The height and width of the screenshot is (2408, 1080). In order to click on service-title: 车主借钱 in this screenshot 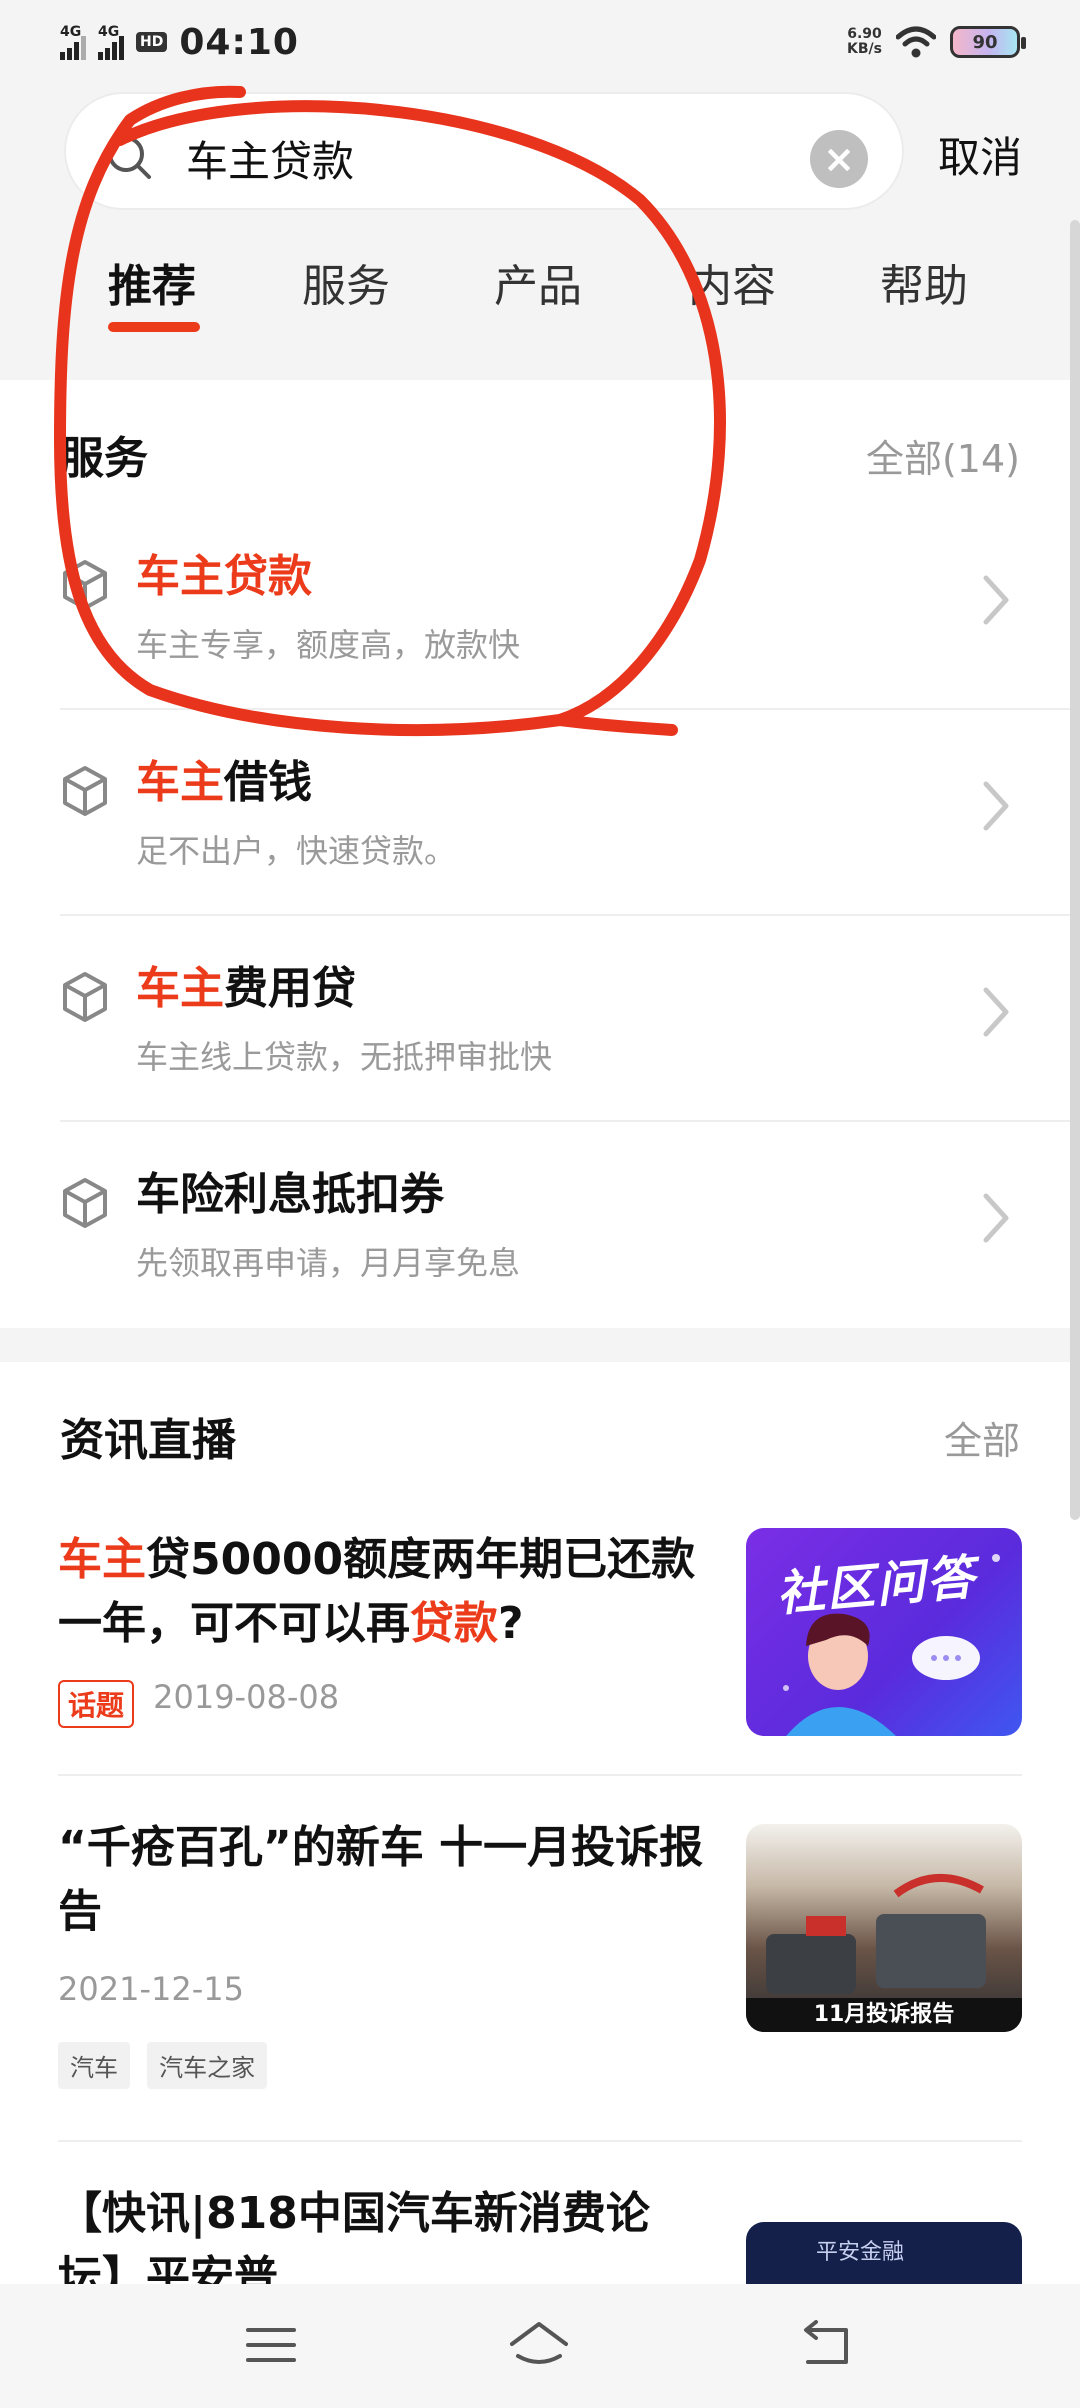, I will do `click(224, 778)`.